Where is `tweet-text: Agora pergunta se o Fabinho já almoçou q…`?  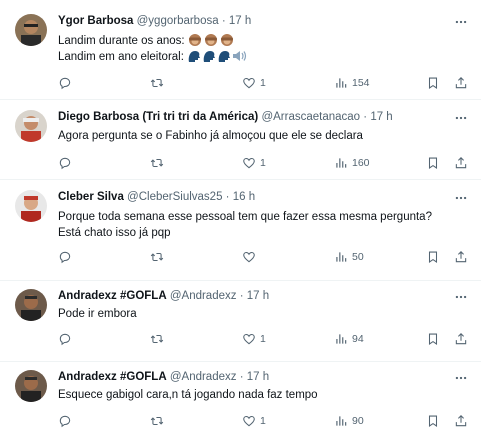 tweet-text: Agora pergunta se o Fabinho já almoçou q… is located at coordinates (210, 136).